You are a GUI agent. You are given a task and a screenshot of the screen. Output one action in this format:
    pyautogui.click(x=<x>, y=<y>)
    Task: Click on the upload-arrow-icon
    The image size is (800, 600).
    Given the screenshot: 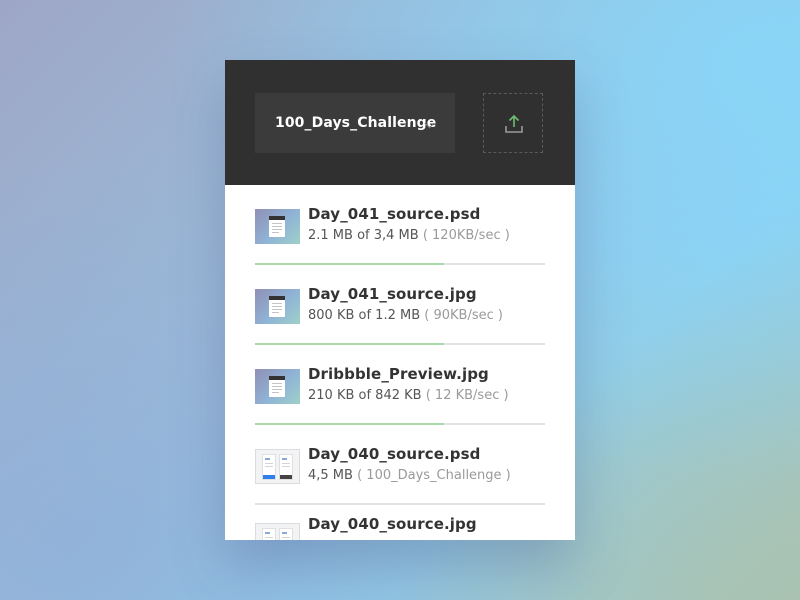 What is the action you would take?
    pyautogui.click(x=514, y=123)
    